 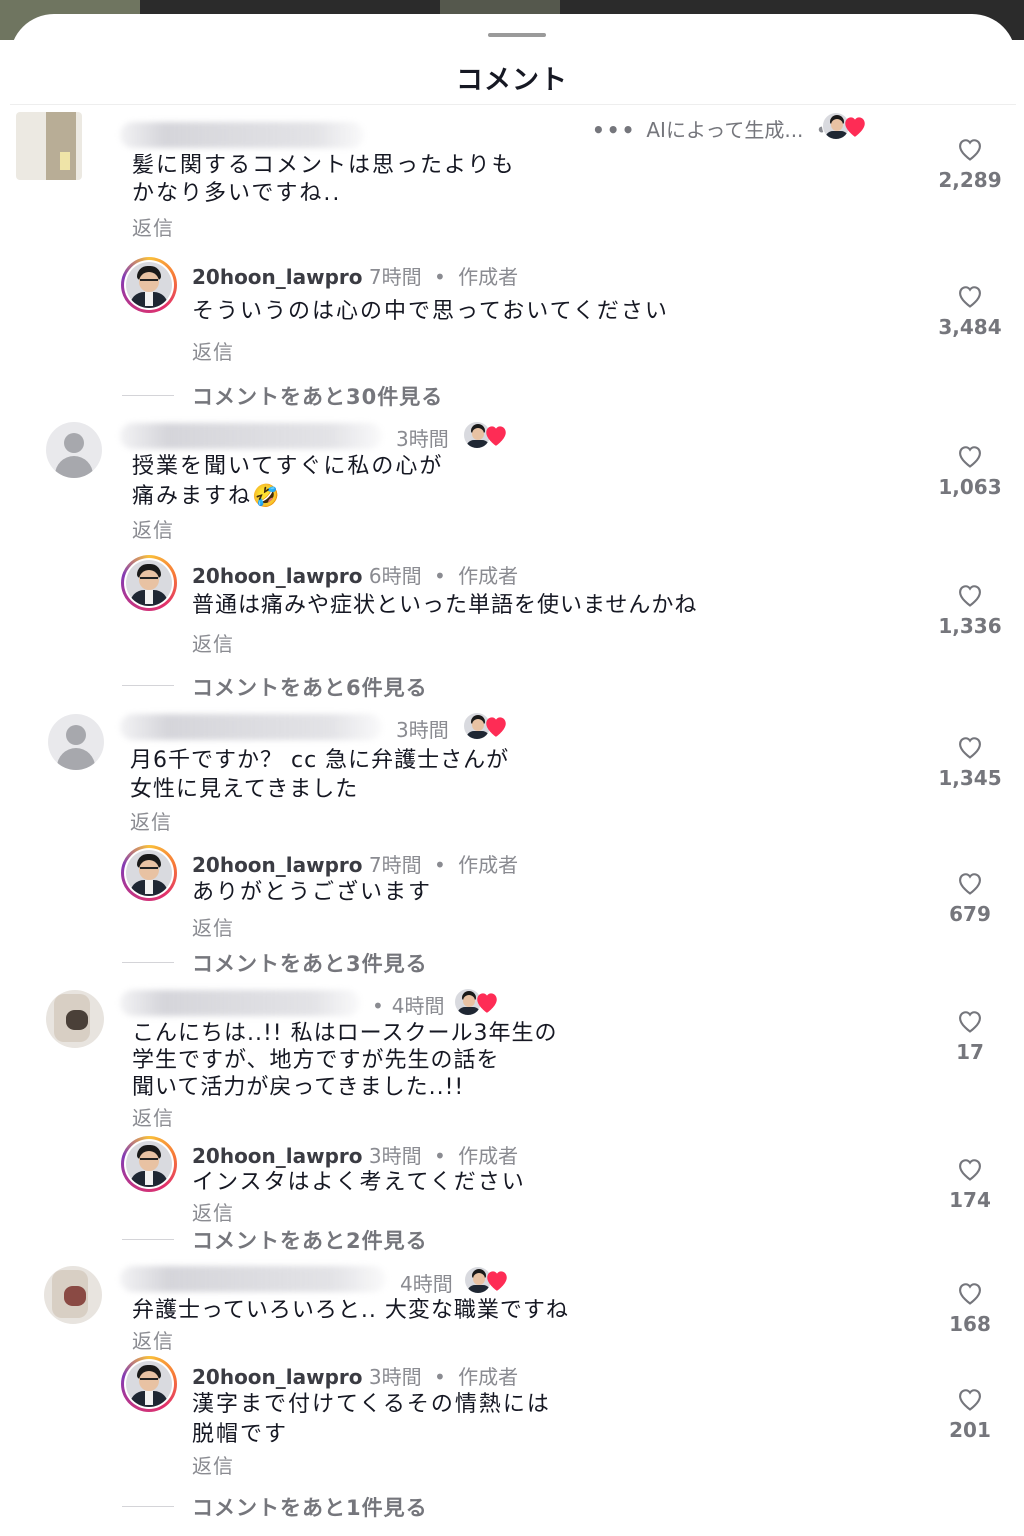 I want to click on like-count: 1,336, so click(x=970, y=626).